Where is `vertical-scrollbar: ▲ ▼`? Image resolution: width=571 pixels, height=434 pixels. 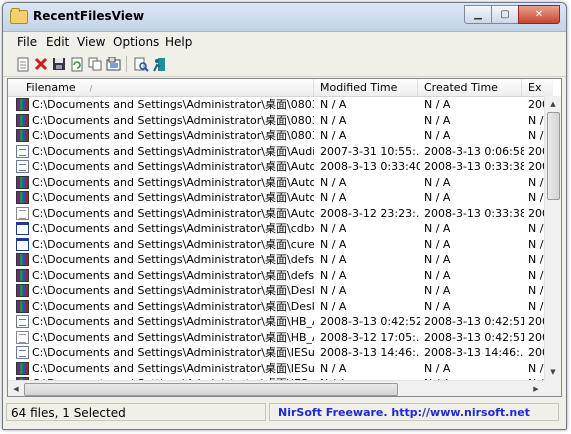 vertical-scrollbar: ▲ ▼ is located at coordinates (552, 238).